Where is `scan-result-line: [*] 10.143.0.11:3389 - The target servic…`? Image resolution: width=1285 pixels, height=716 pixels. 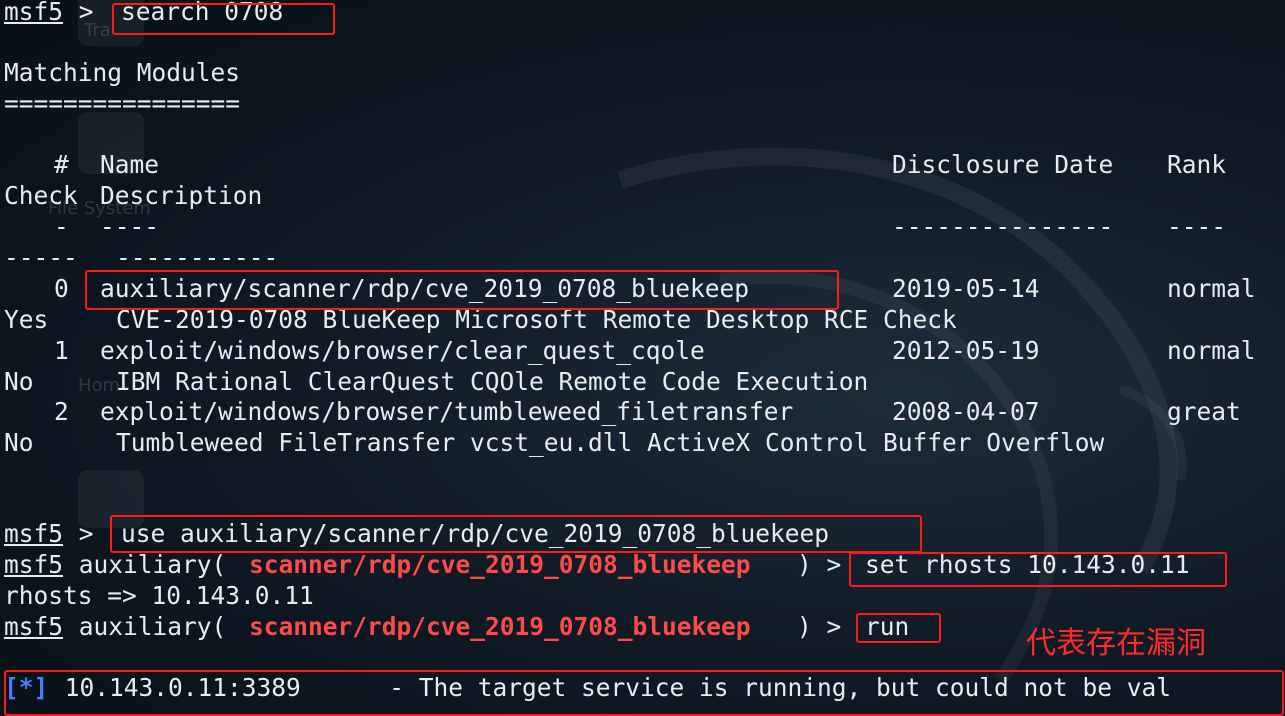
scan-result-line: [*] 10.143.0.11:3389 - The target servic… is located at coordinates (587, 687).